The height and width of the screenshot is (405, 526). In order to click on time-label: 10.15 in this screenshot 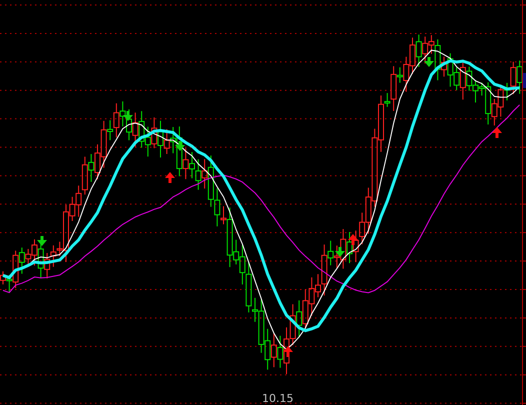, I will do `click(278, 398)`.